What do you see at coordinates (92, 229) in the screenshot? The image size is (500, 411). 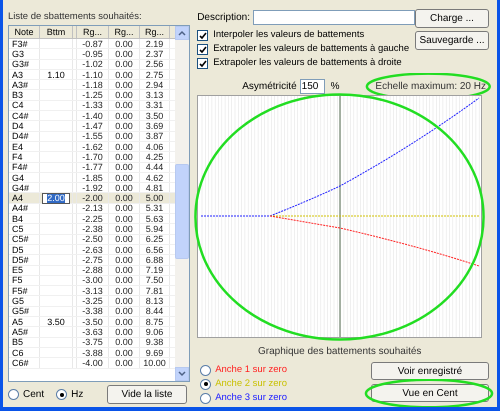 I see `table-row: C5 -2.38 0.00 5.94` at bounding box center [92, 229].